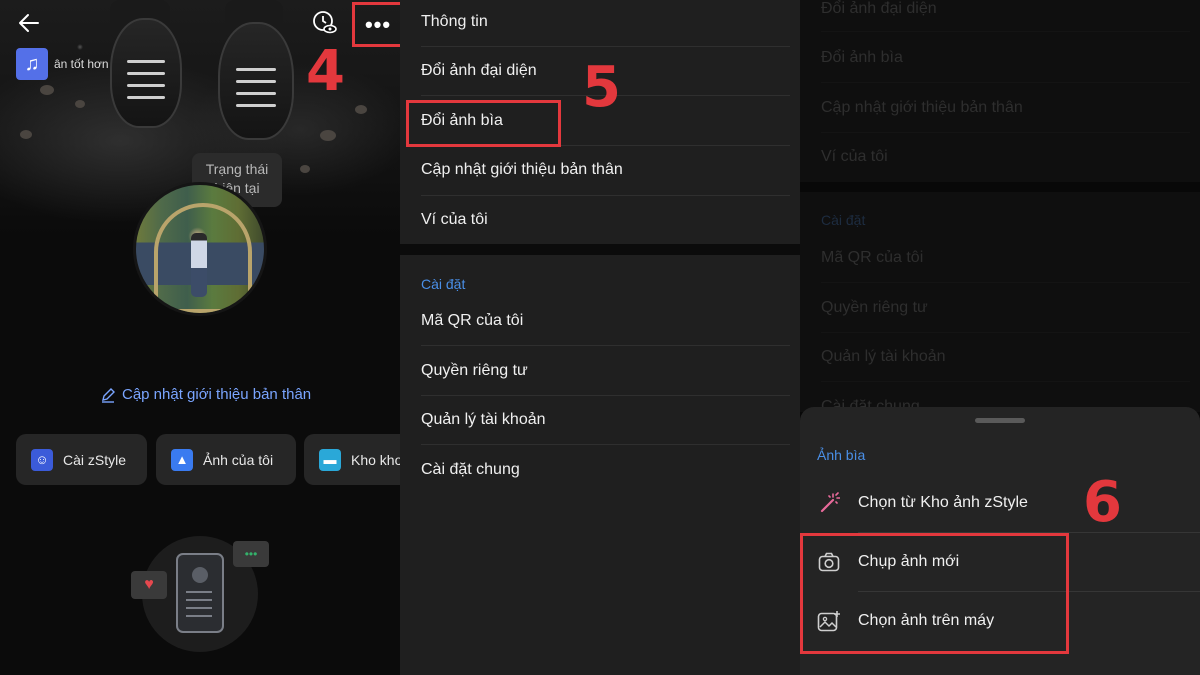  I want to click on cover-shoe-right, so click(256, 81).